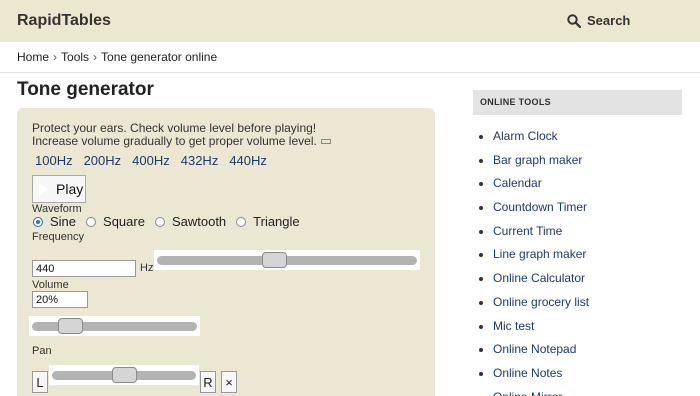 The height and width of the screenshot is (396, 700). I want to click on frequency-slider-track, so click(287, 260).